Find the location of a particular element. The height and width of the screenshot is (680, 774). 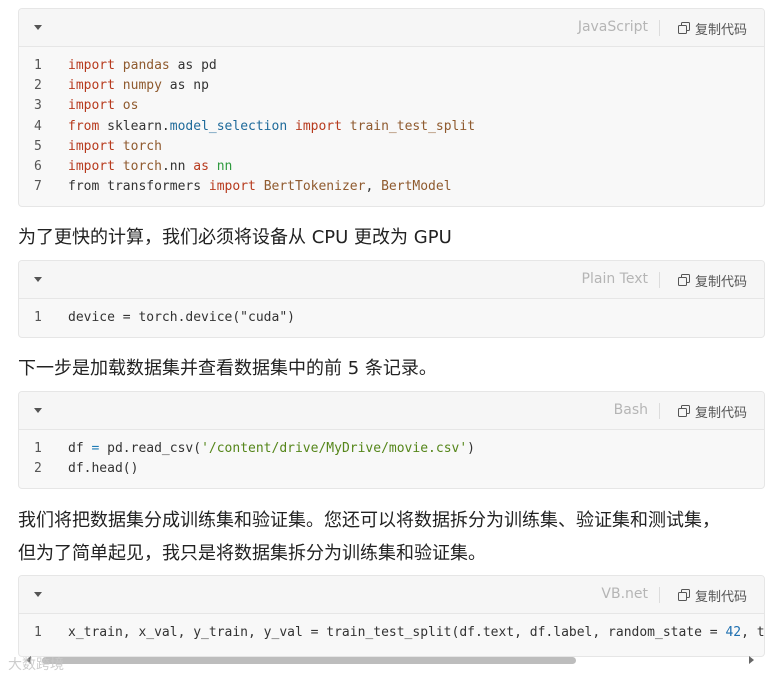

code-token: BertModel is located at coordinates (416, 187).